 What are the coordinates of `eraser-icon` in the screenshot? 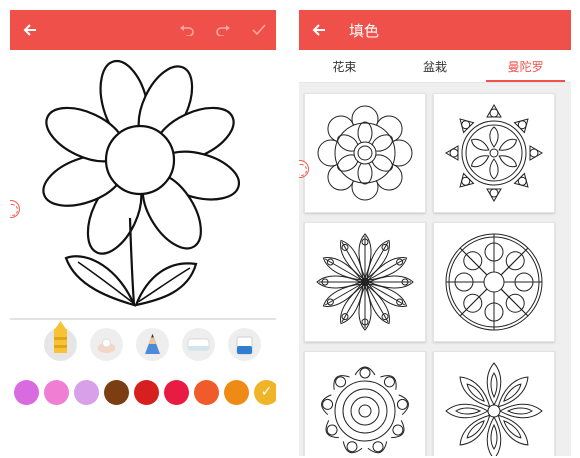 It's located at (198, 344).